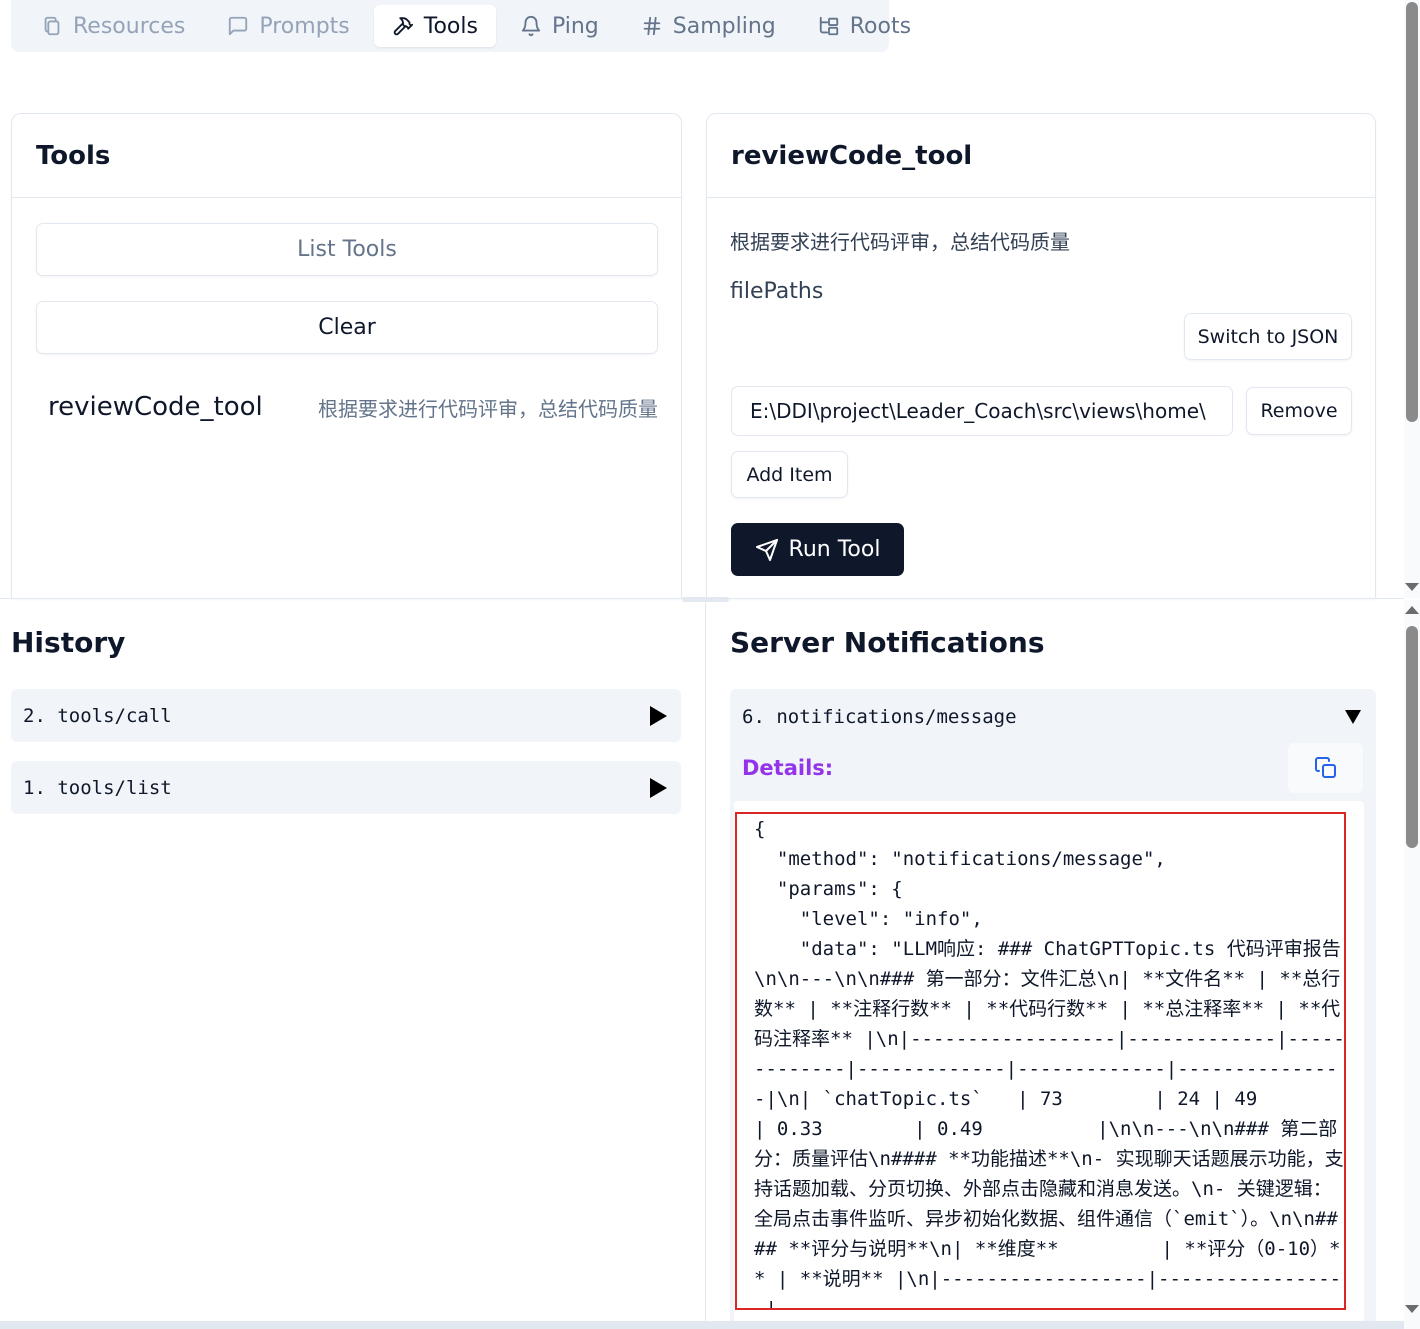 The height and width of the screenshot is (1329, 1420). What do you see at coordinates (97, 787) in the screenshot?
I see `history-item-label: 1. tools/list` at bounding box center [97, 787].